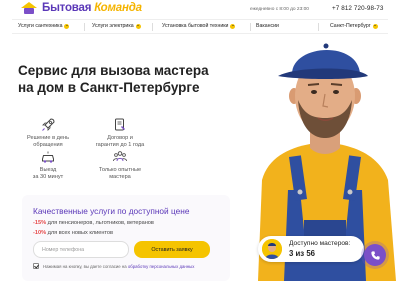 Image resolution: width=400 pixels, height=281 pixels. What do you see at coordinates (67, 8) in the screenshot?
I see `logo-text-part1: Бытовая` at bounding box center [67, 8].